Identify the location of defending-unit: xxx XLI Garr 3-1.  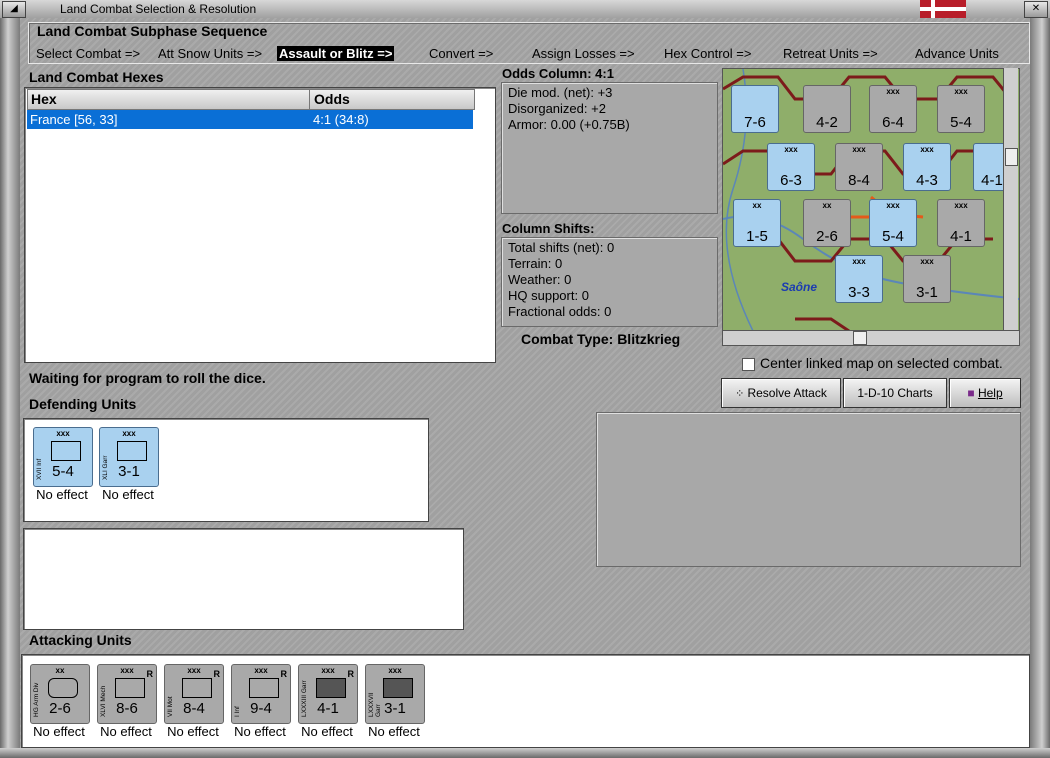
(129, 457).